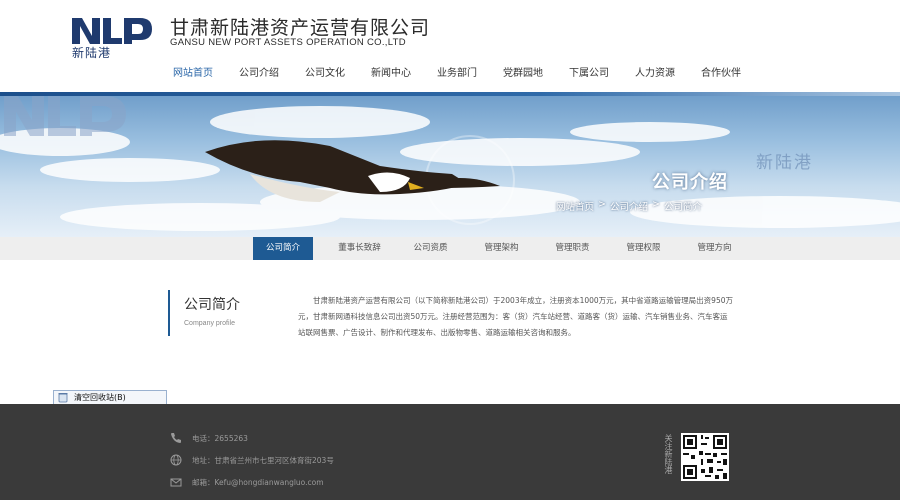  Describe the element at coordinates (193, 74) in the screenshot. I see `nav-item-home: 网站首页` at that location.